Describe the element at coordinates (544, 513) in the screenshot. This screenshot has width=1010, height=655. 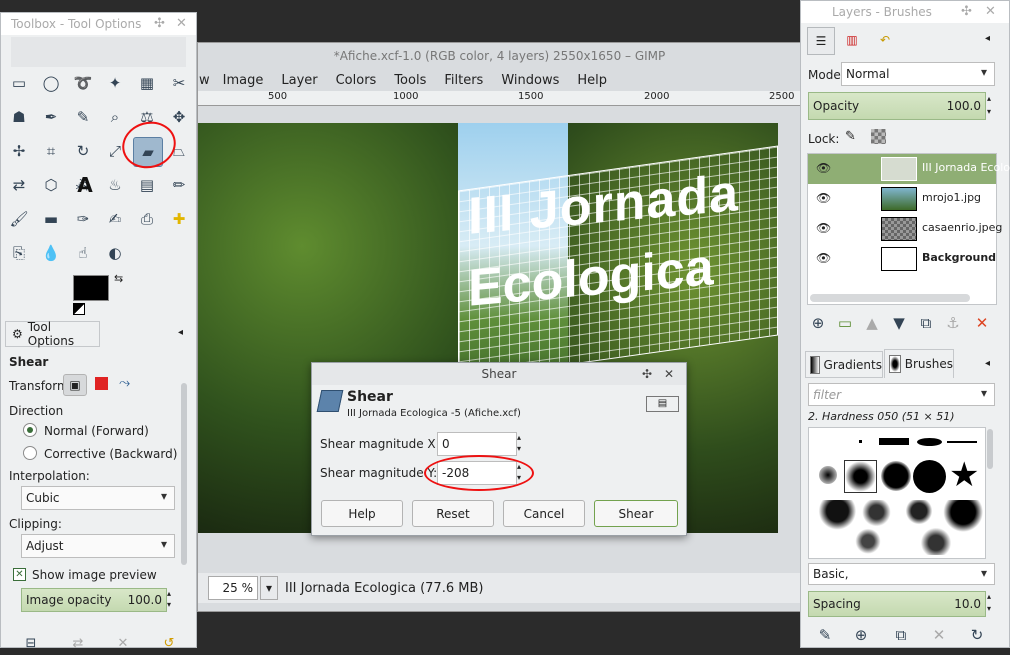
I see `cancel-button: Cancel` at that location.